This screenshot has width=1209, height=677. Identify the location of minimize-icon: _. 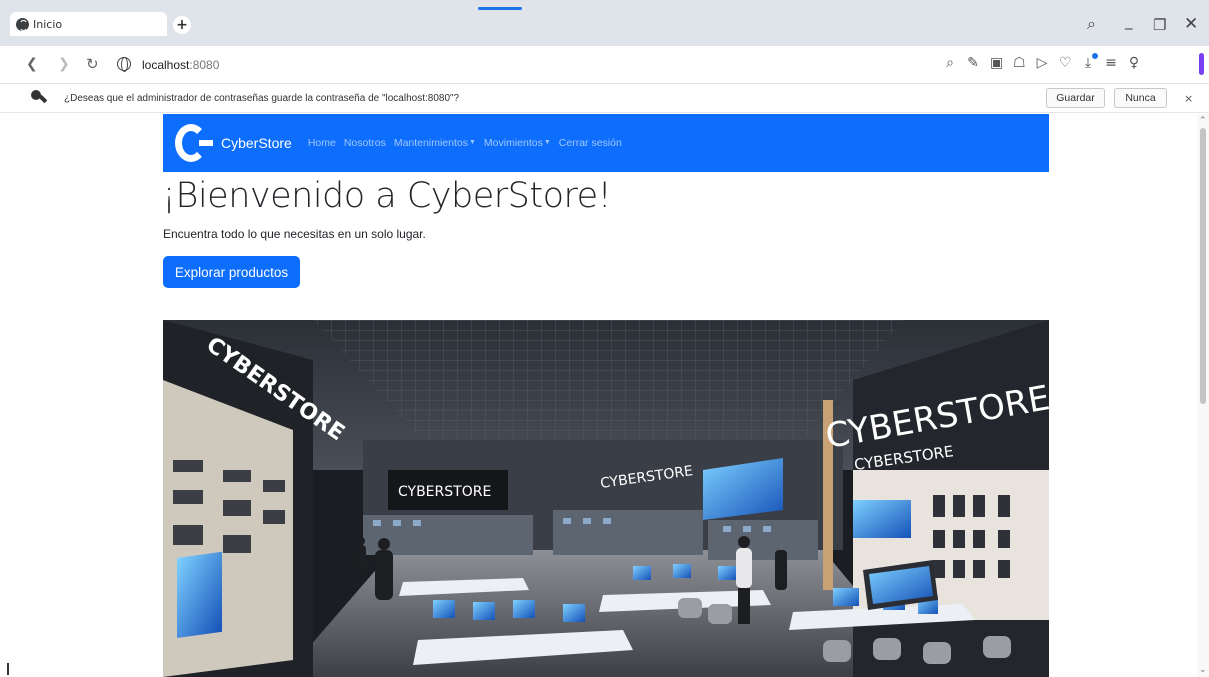
(1129, 21).